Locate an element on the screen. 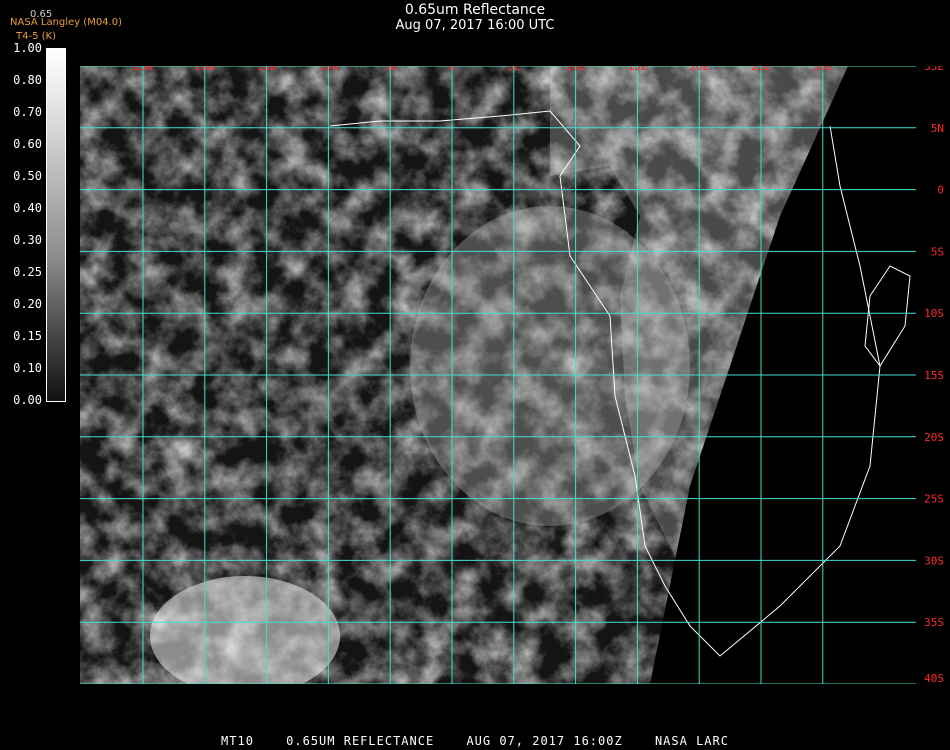  colorbar-tick: 0.25 is located at coordinates (27, 272).